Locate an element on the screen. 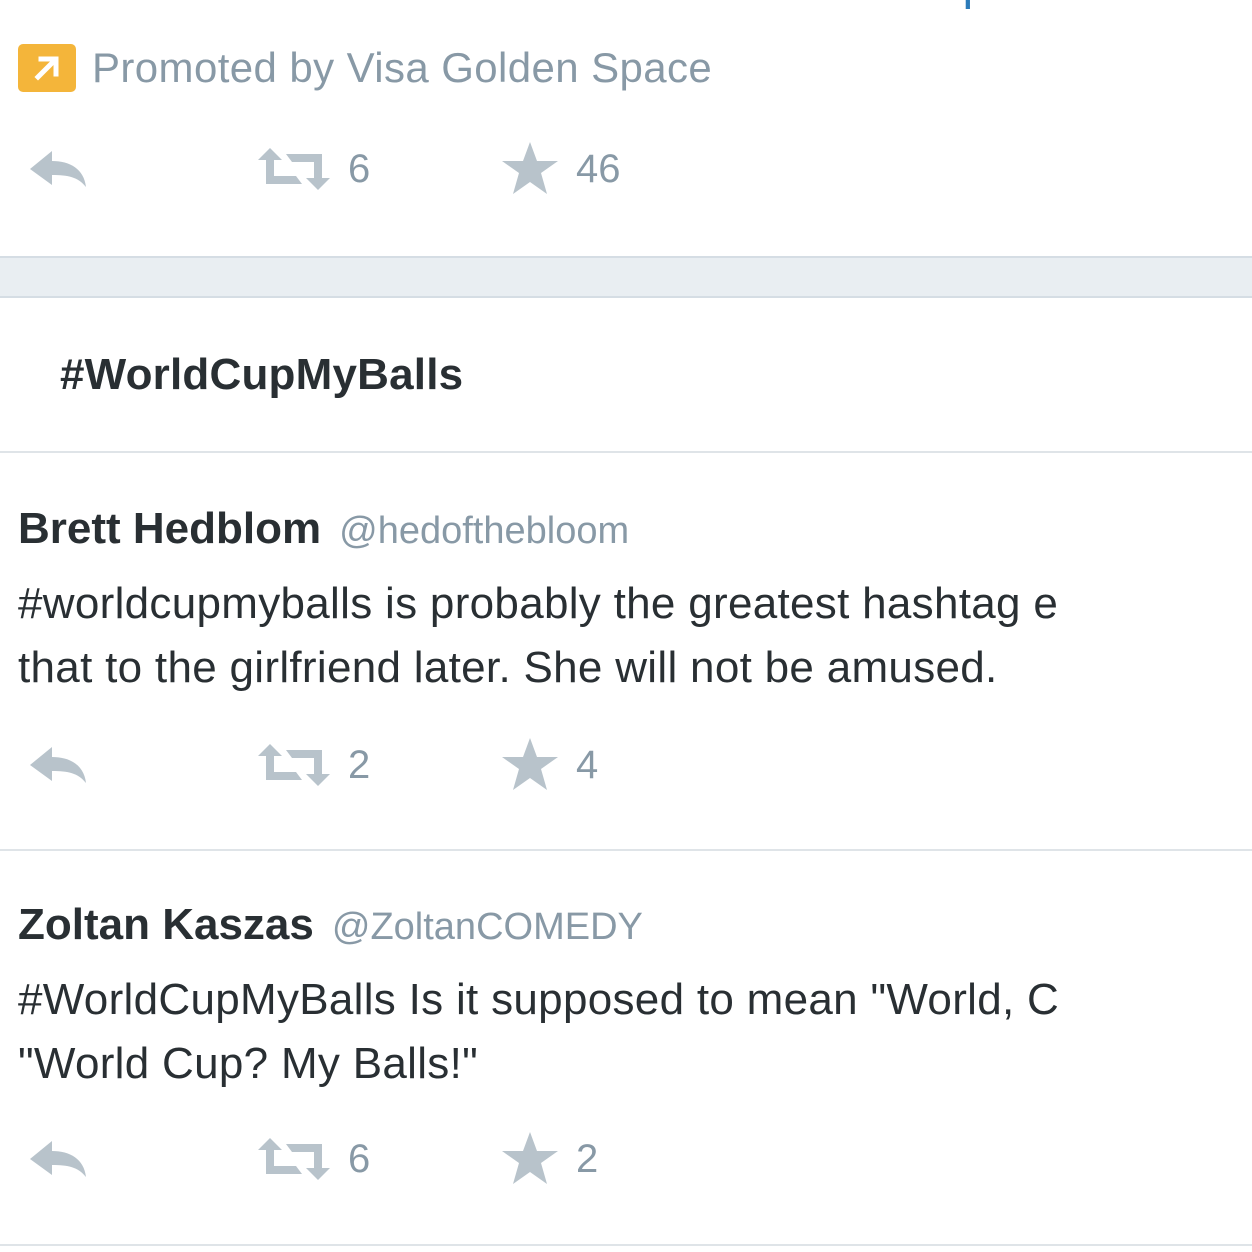  tweet-header: Brett Hedblom @hedofthebloom is located at coordinates (323, 529).